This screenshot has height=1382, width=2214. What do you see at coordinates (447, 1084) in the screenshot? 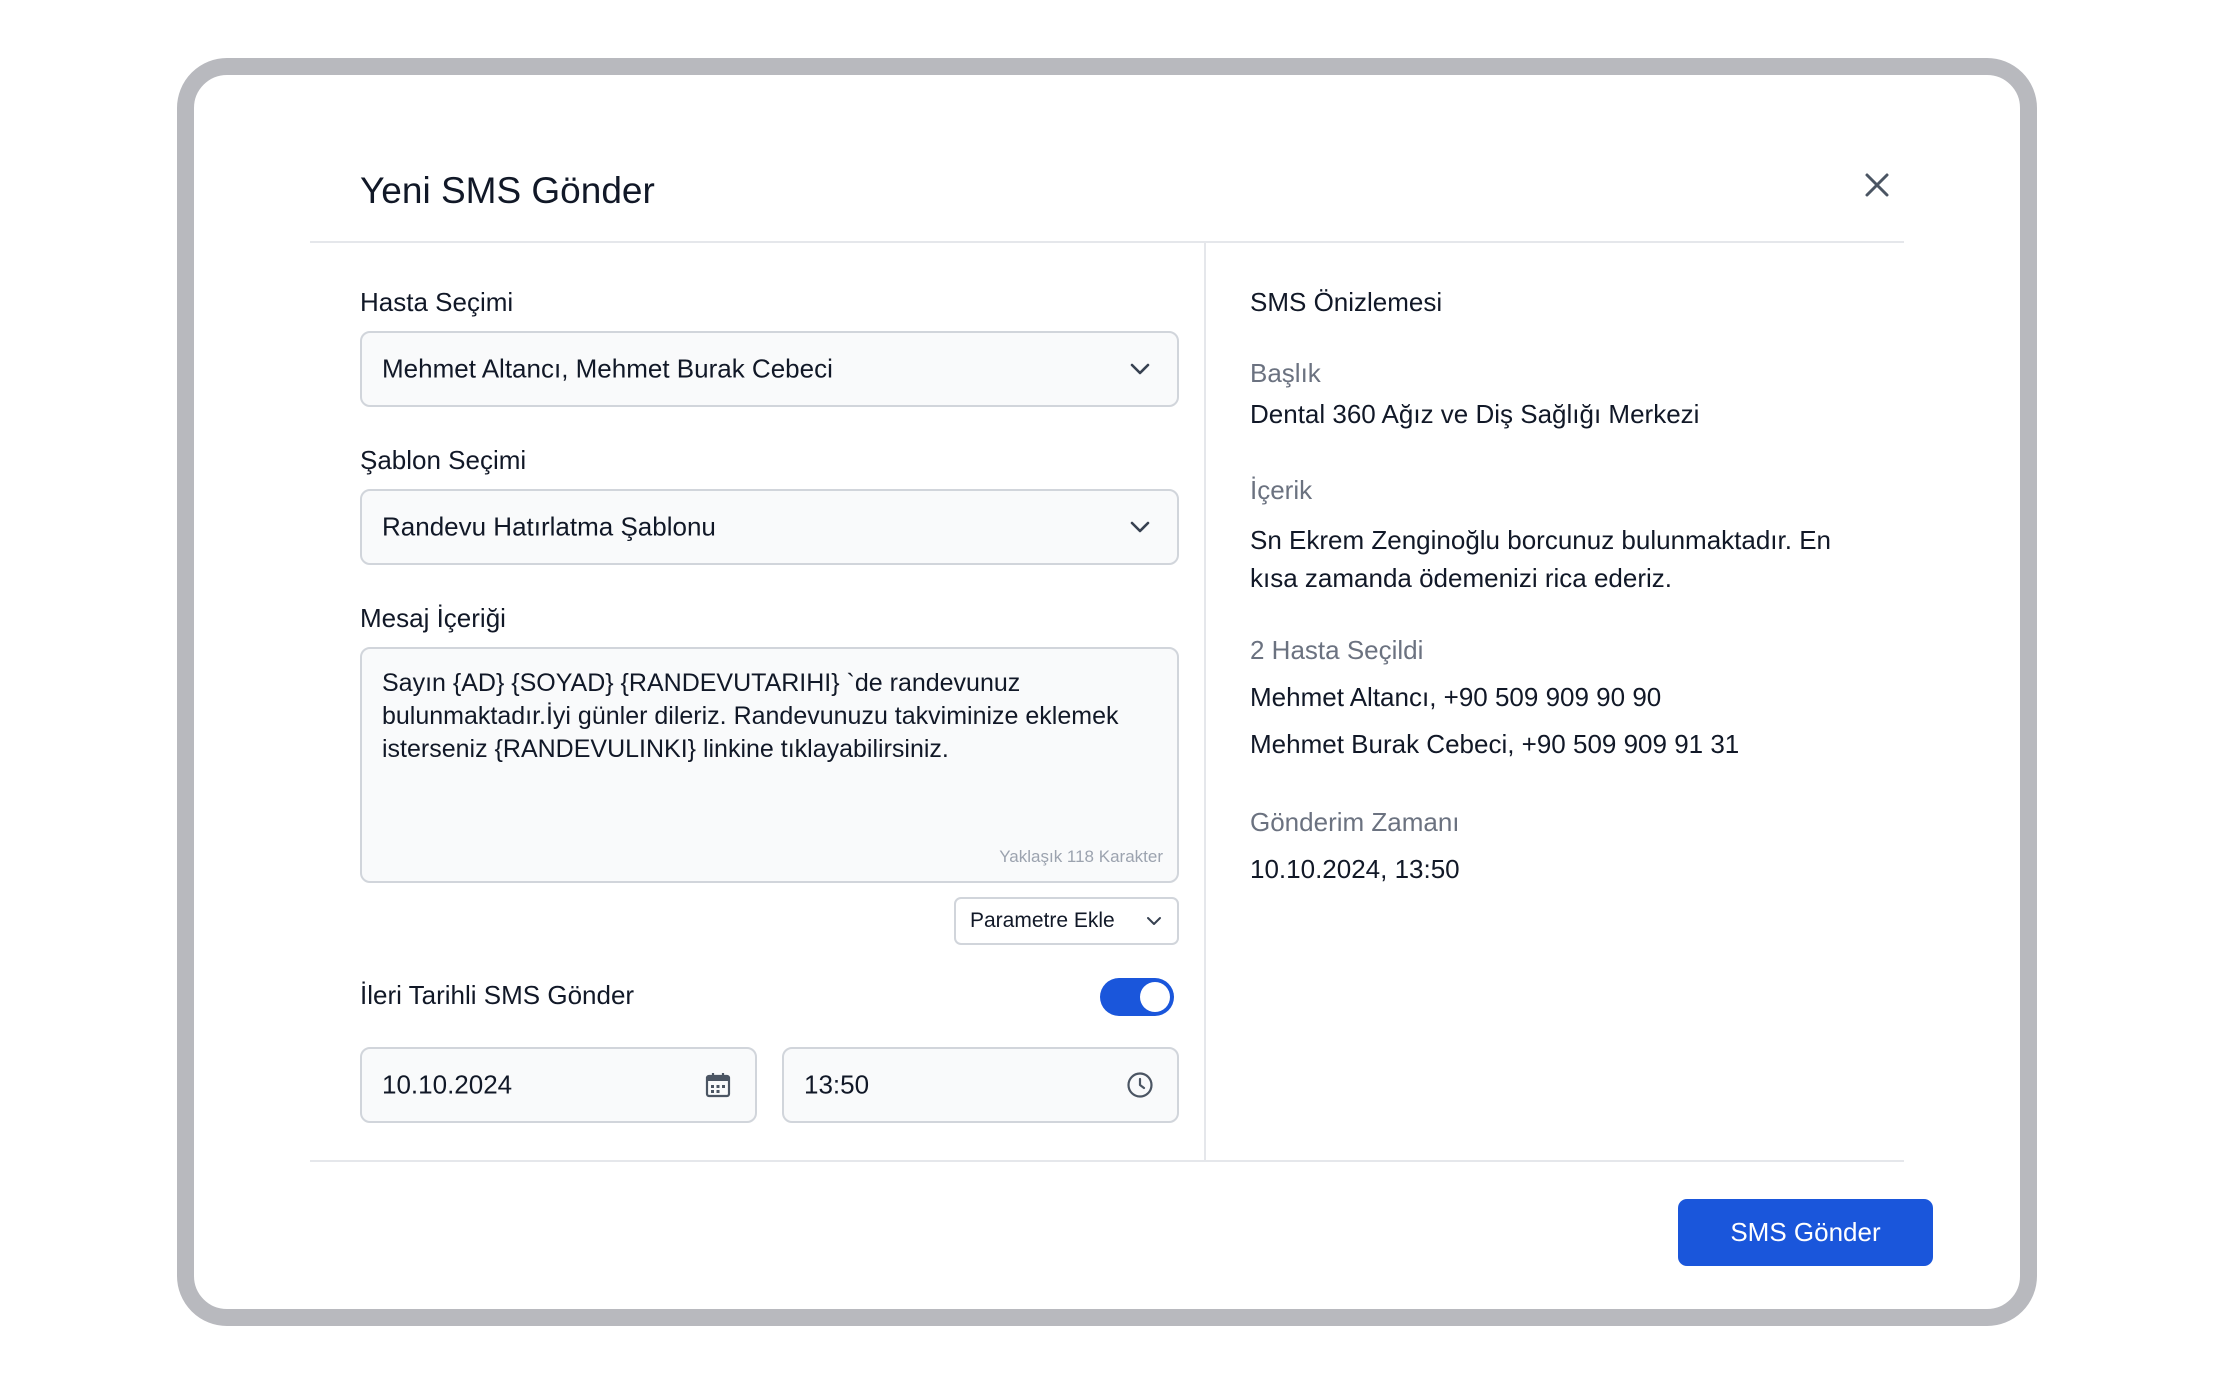
I see `date-value: 10.10.2024` at bounding box center [447, 1084].